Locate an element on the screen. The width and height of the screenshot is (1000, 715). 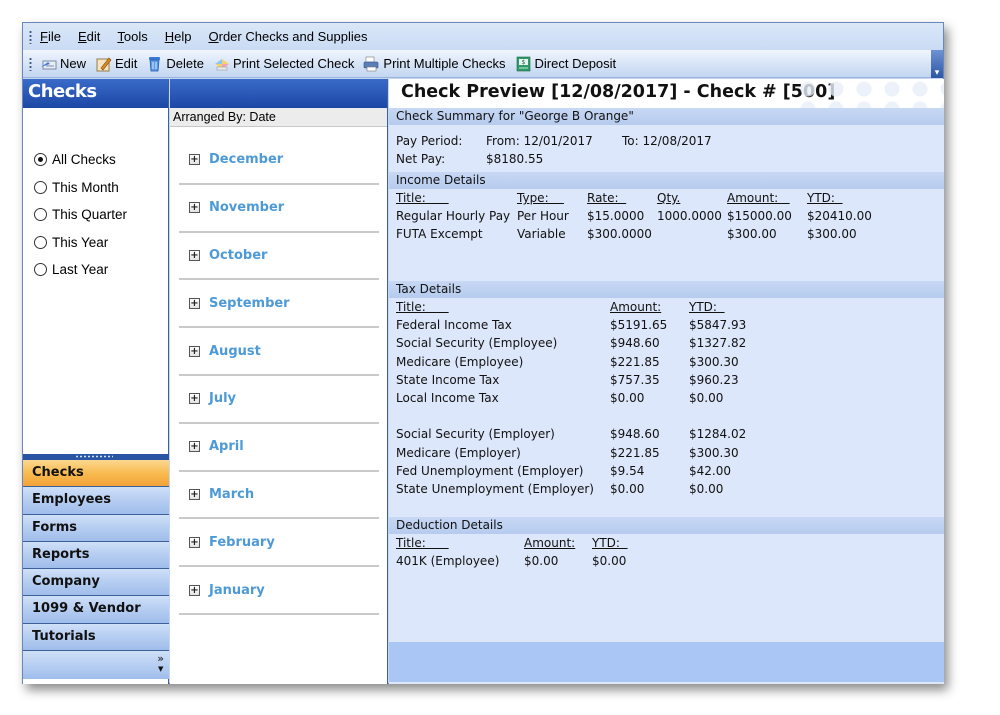
month-label: August is located at coordinates (235, 351).